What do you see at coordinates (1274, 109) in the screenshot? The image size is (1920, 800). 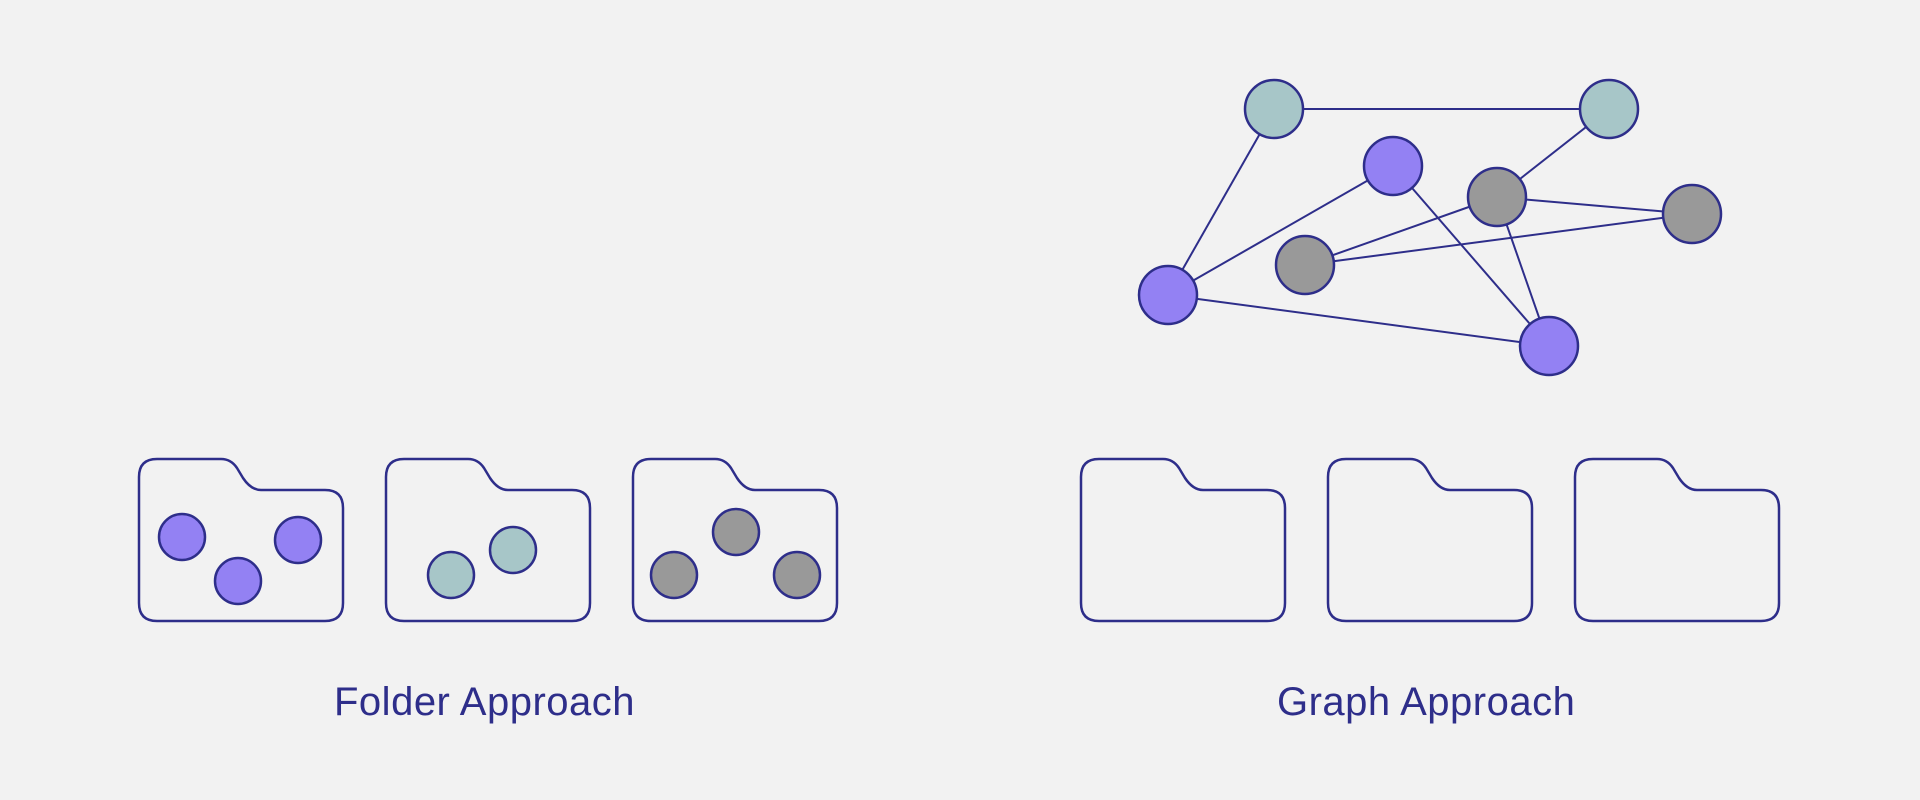 I see `graph-node-t1` at bounding box center [1274, 109].